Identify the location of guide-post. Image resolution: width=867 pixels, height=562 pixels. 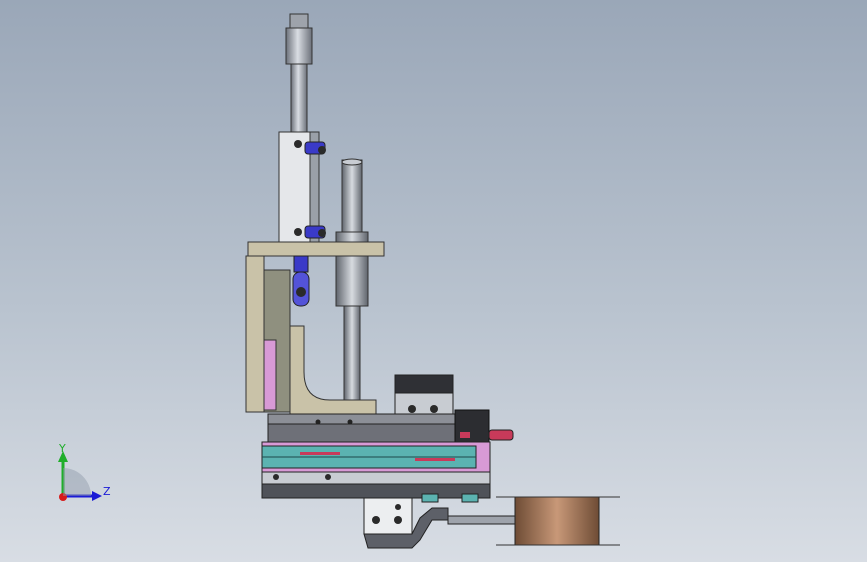
(352, 280).